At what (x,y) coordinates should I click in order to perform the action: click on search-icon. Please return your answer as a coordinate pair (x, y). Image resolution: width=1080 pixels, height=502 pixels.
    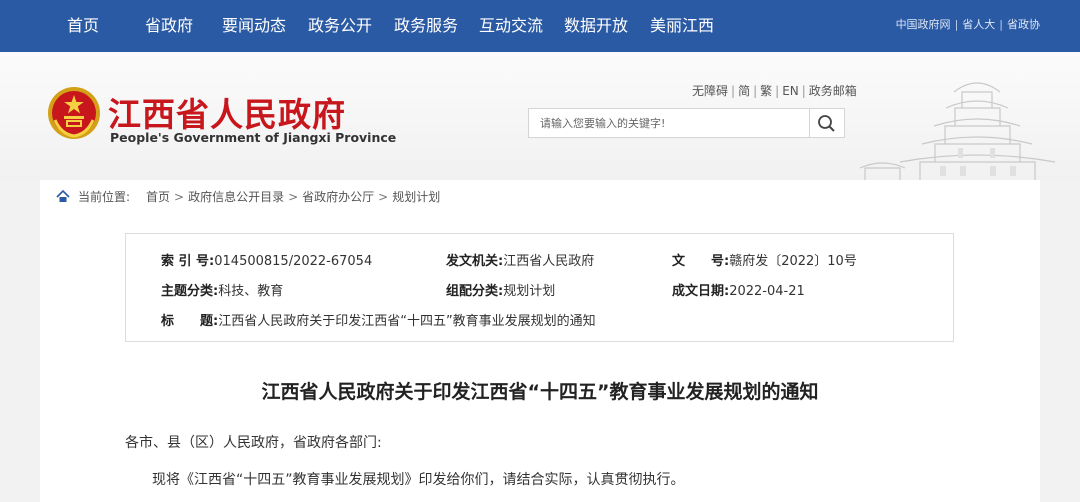
    Looking at the image, I should click on (826, 123).